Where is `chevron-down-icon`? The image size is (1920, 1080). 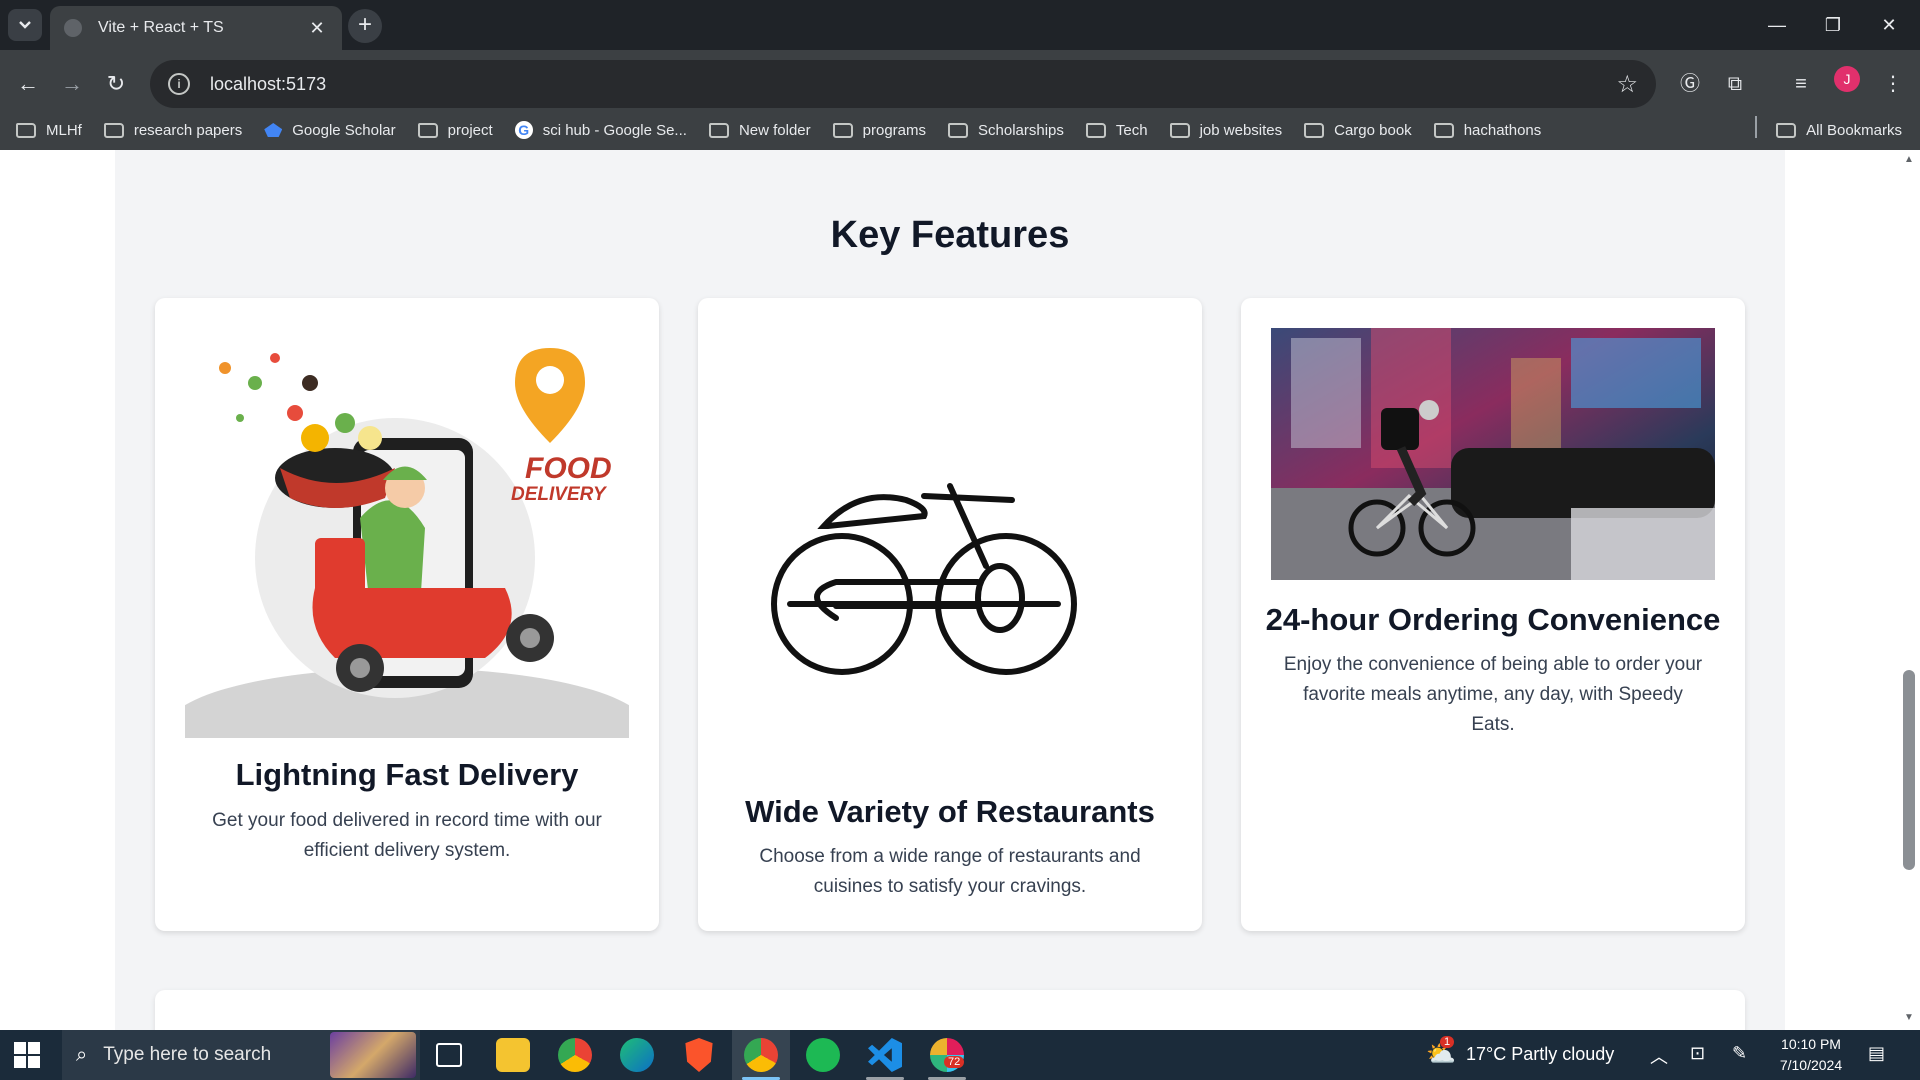 chevron-down-icon is located at coordinates (25, 25).